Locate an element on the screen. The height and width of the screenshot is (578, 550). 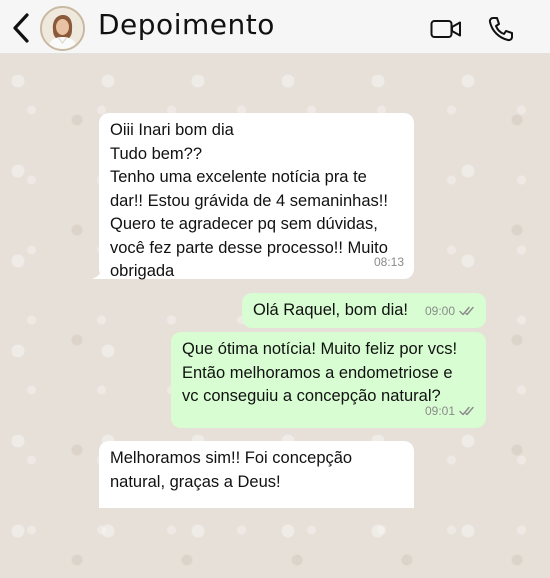
video-call-icon is located at coordinates (446, 29).